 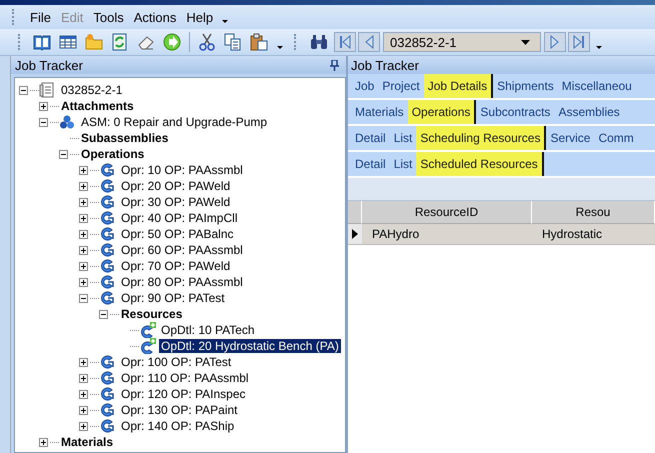 I want to click on refresh-icon, so click(x=120, y=42).